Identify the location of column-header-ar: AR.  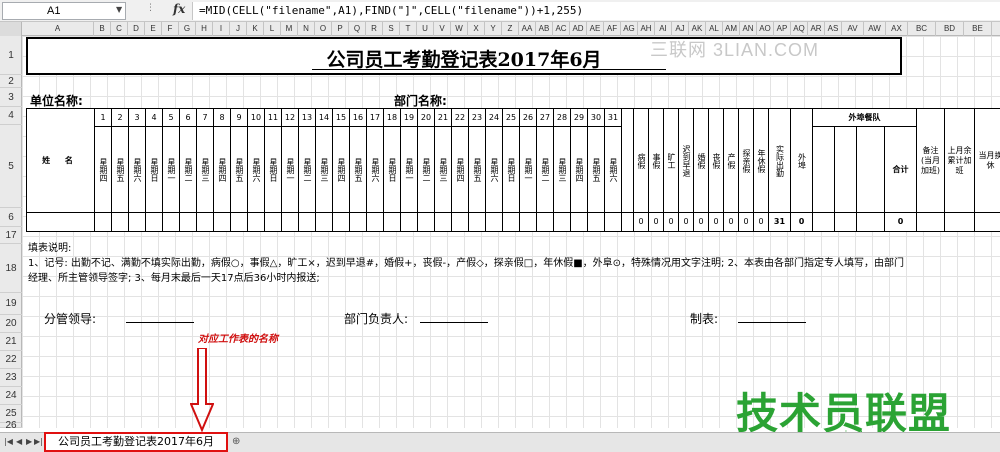
(816, 29).